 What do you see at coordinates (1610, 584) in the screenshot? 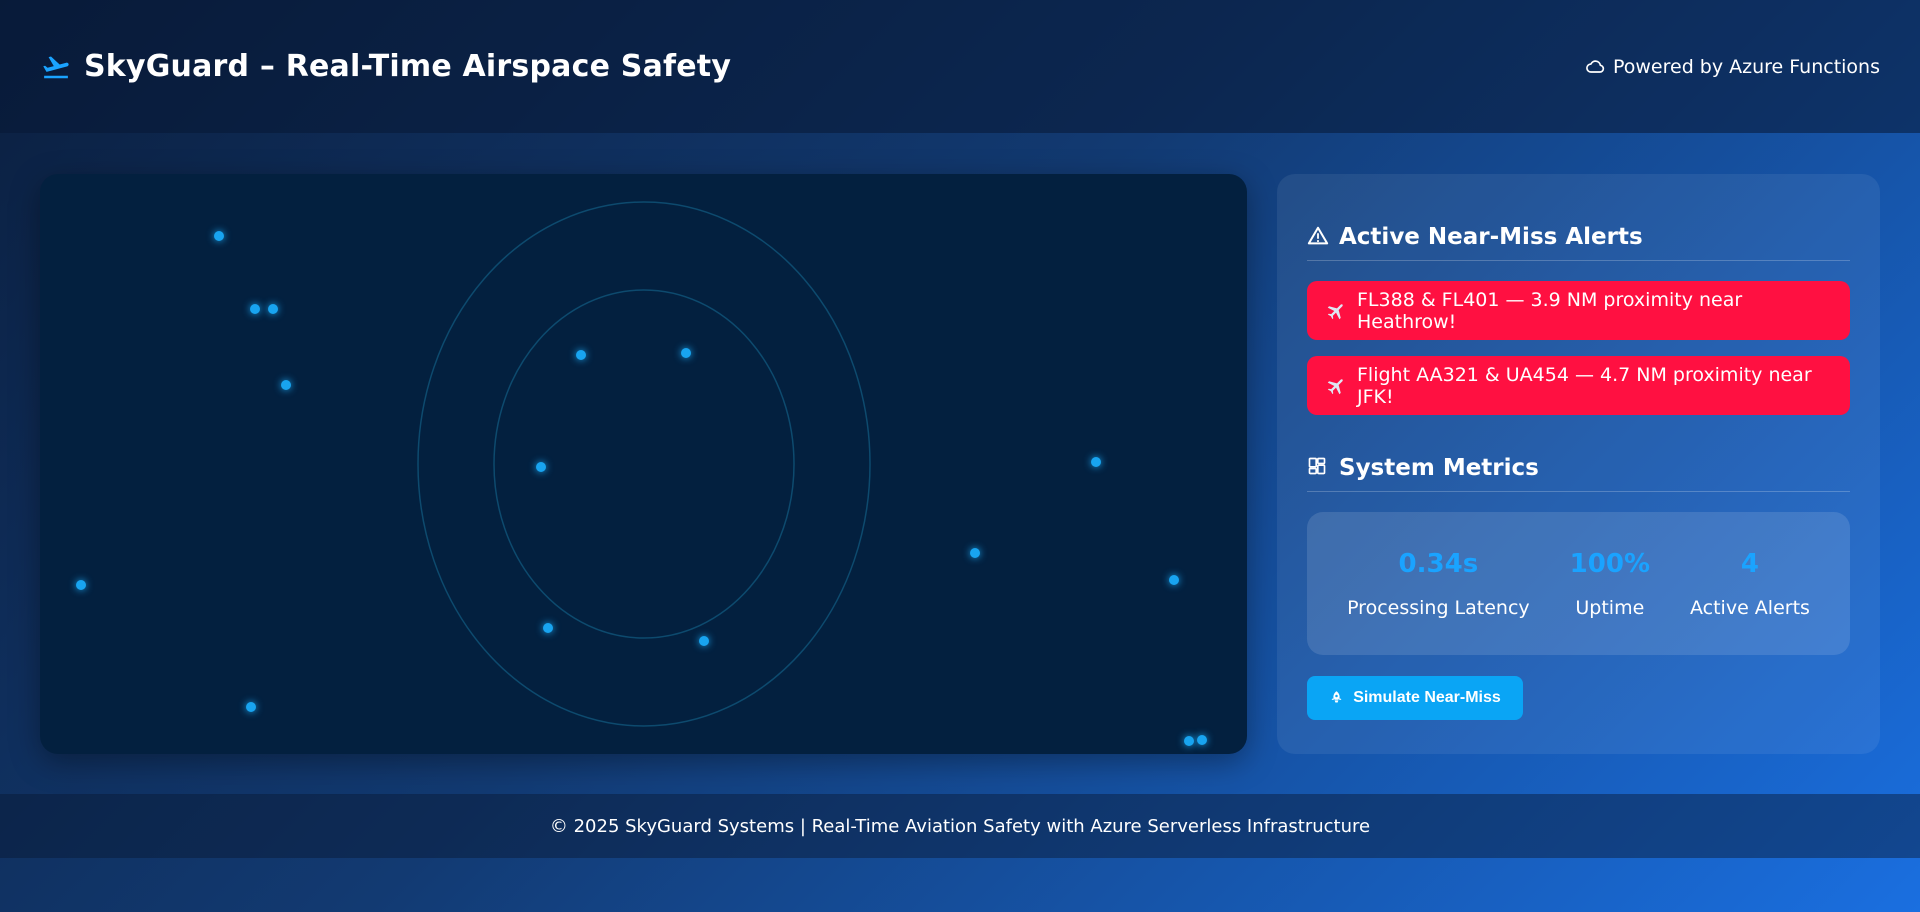
I see `metric-uptime: 100% Uptime` at bounding box center [1610, 584].